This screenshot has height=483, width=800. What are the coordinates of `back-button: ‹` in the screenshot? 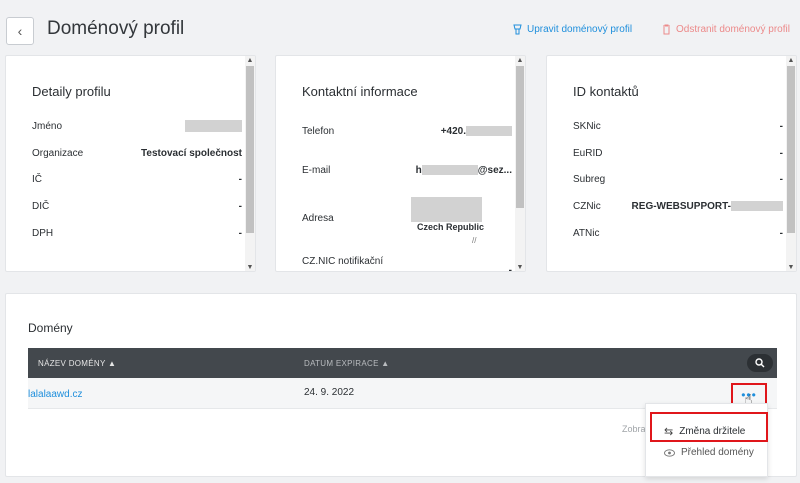 It's located at (20, 31).